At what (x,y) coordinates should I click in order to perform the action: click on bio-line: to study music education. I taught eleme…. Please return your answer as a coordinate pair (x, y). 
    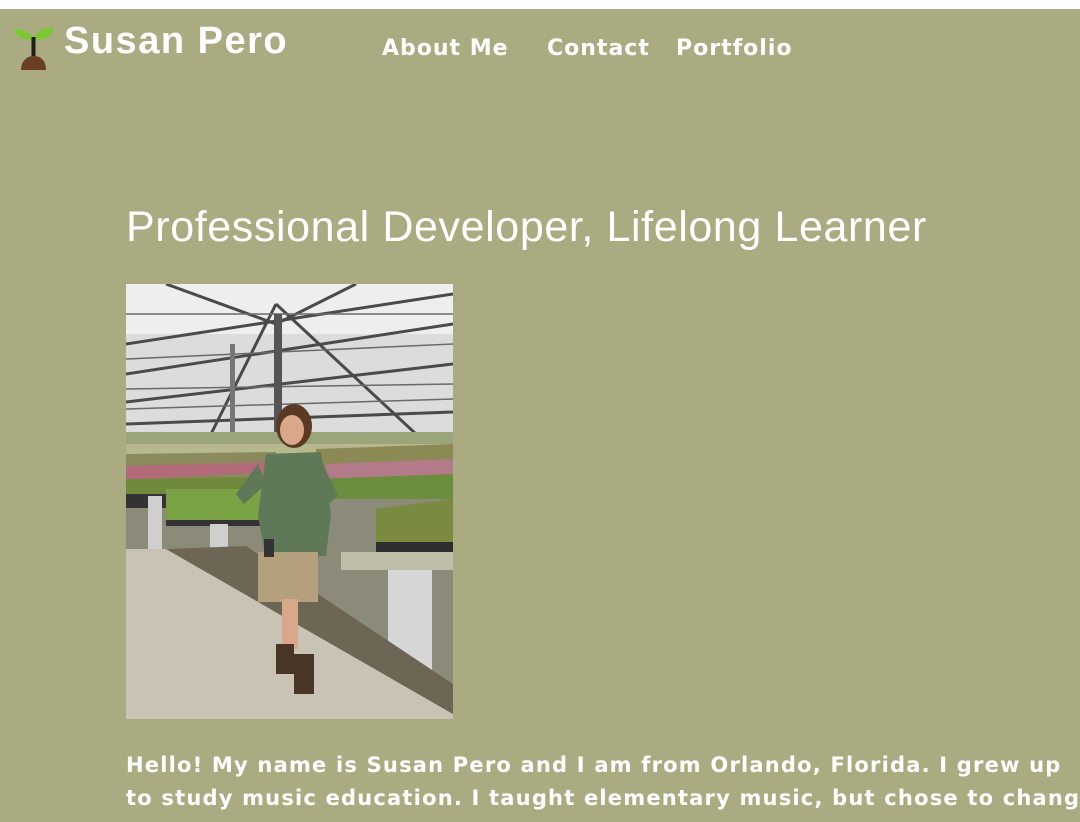
    Looking at the image, I should click on (603, 798).